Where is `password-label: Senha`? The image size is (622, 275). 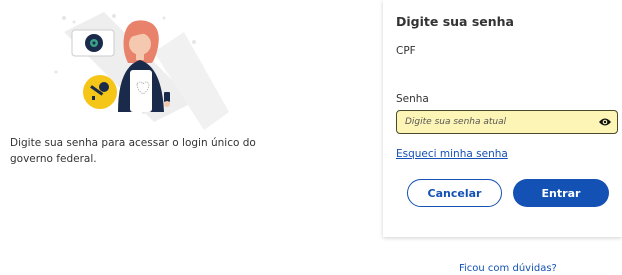 password-label: Senha is located at coordinates (412, 99).